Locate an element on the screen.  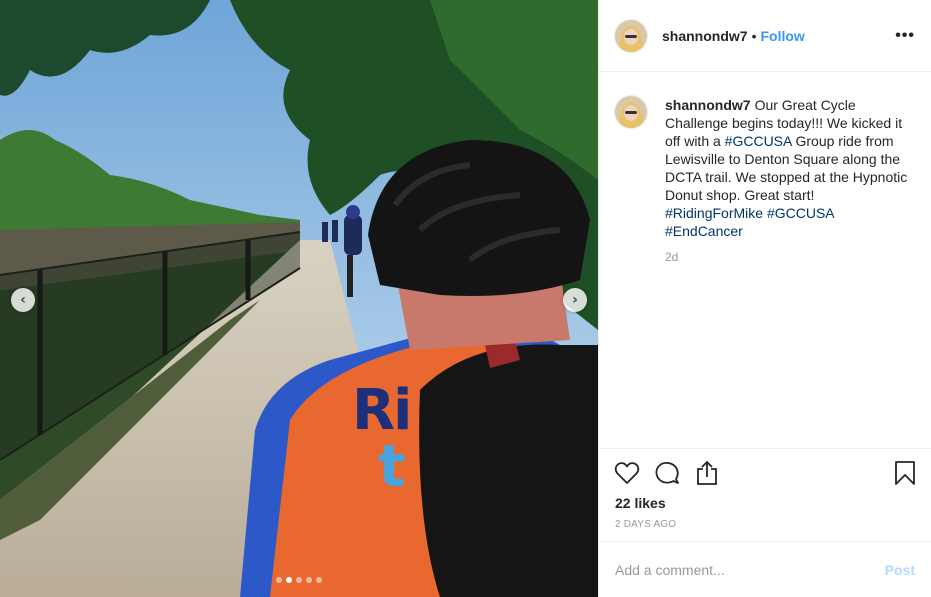
caption-timestamp: 2d is located at coordinates (790, 257).